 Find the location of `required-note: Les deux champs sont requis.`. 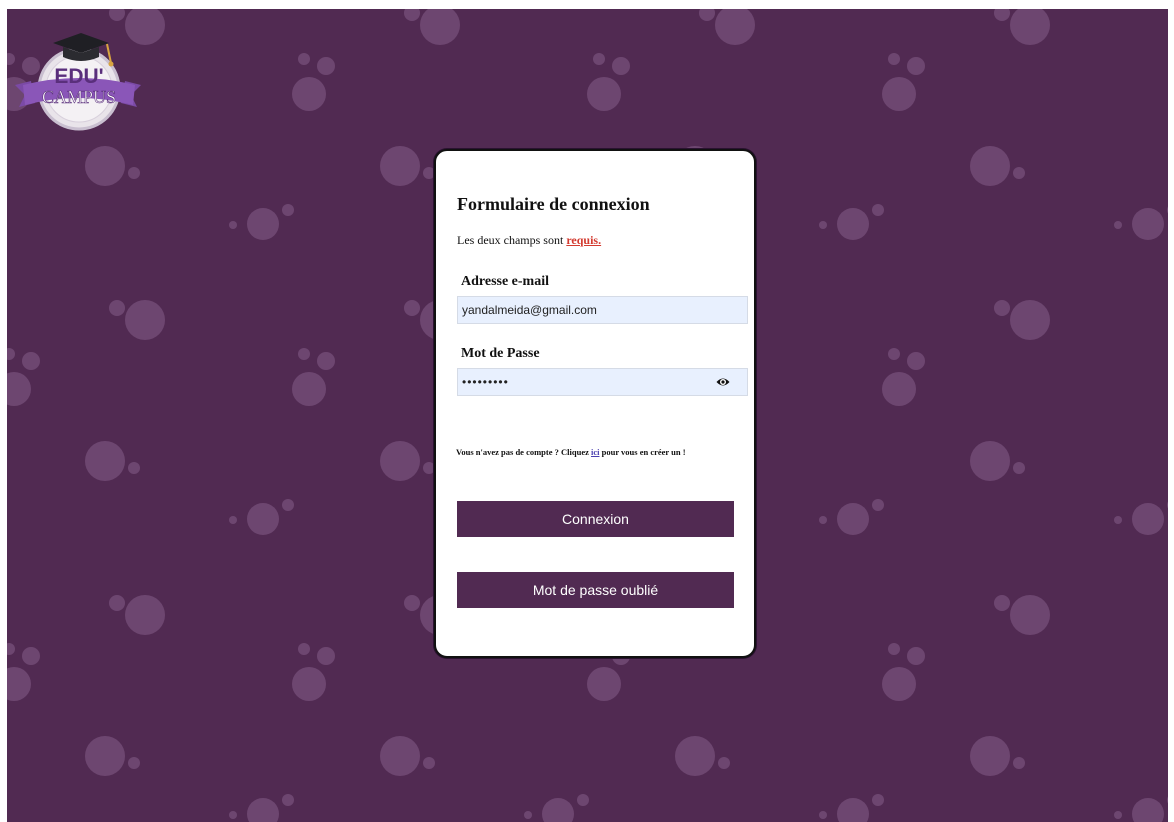

required-note: Les deux champs sont requis. is located at coordinates (529, 240).